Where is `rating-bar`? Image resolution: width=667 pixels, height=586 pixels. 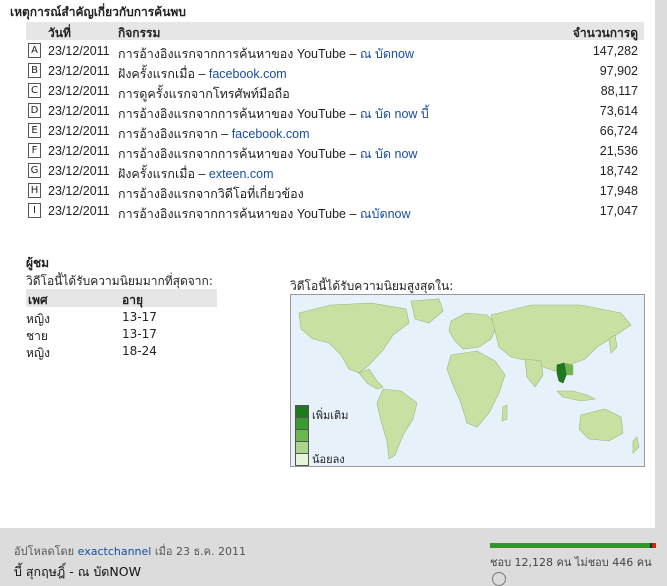
rating-bar is located at coordinates (573, 545).